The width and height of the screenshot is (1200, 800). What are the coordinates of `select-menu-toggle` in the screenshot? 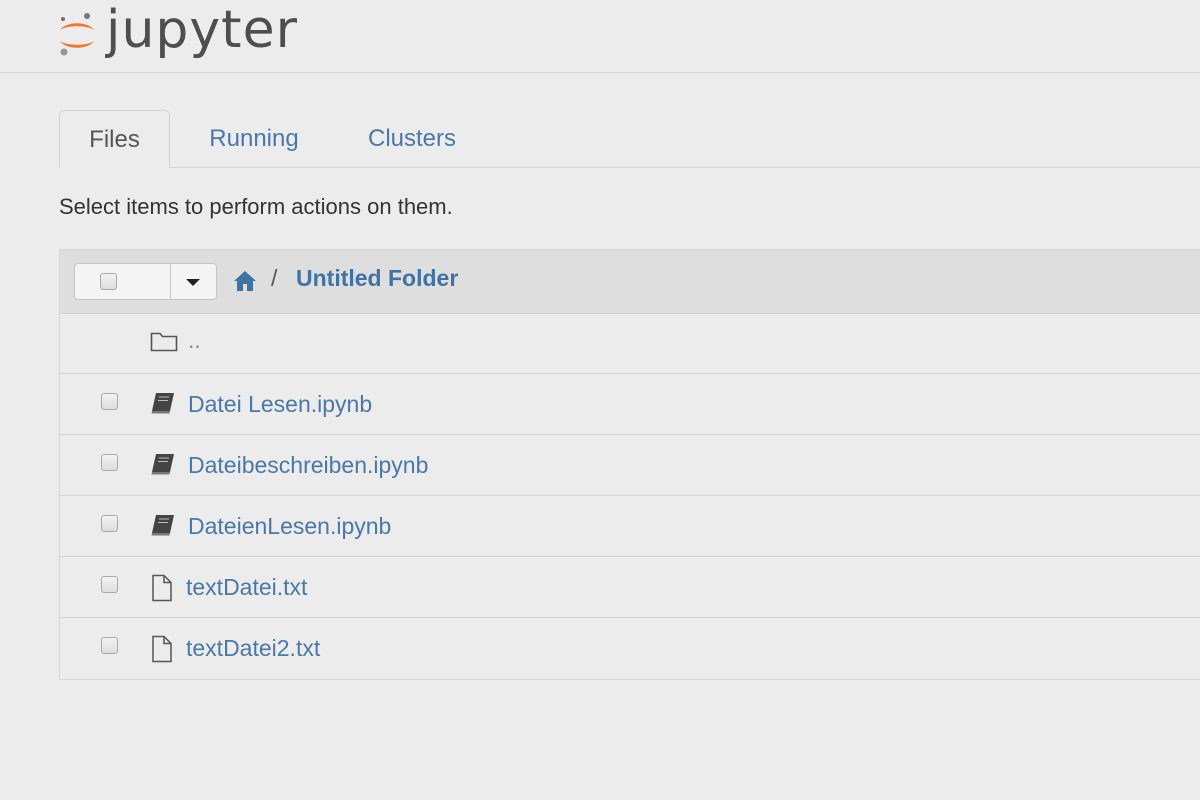 It's located at (193, 281).